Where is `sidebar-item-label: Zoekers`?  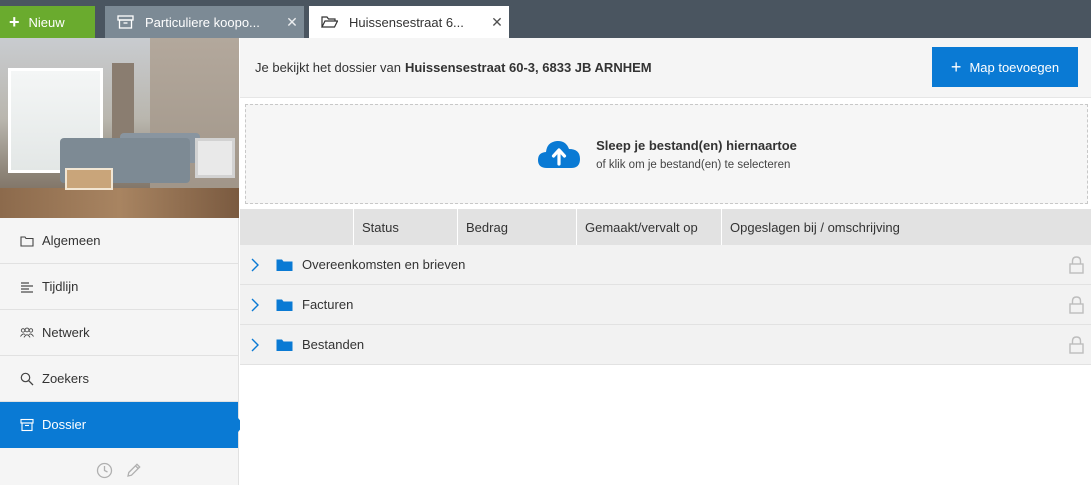 sidebar-item-label: Zoekers is located at coordinates (65, 378).